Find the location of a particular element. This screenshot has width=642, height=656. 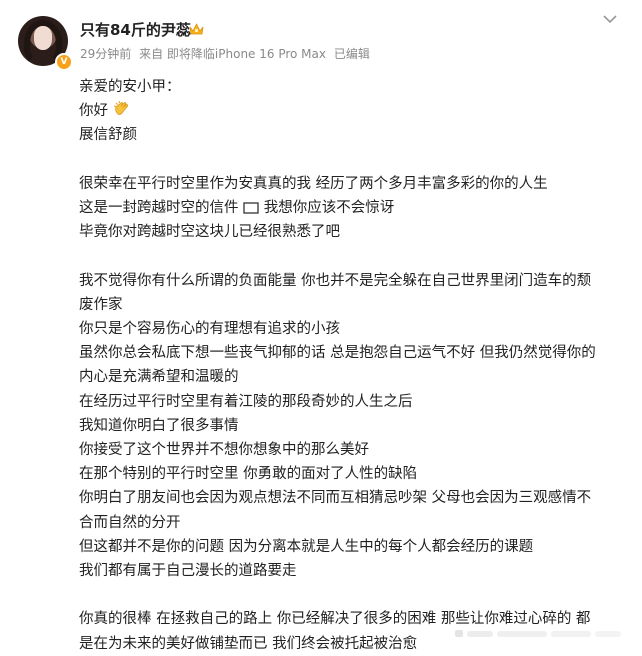

content-line: 废作家 is located at coordinates (101, 304).